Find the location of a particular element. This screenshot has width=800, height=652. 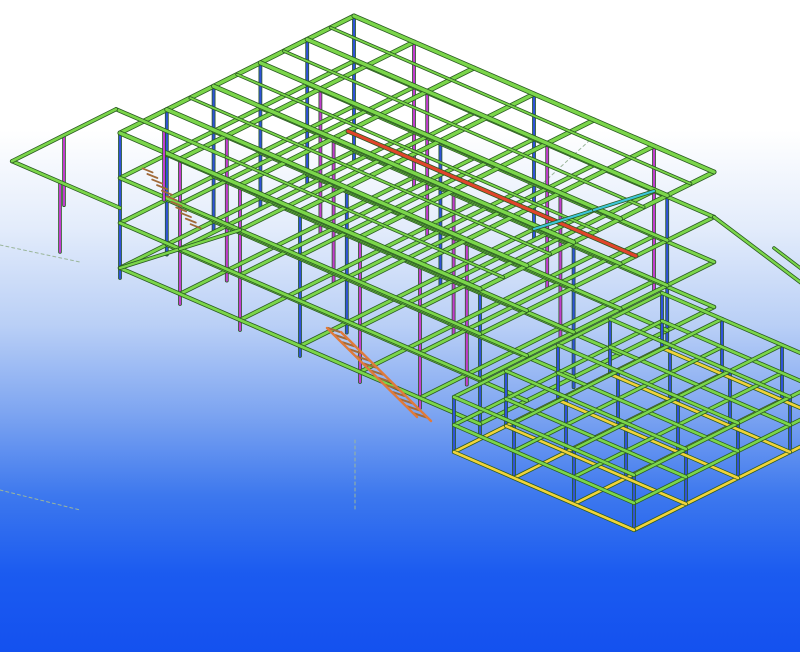

stair-stringer is located at coordinates (372, 372).